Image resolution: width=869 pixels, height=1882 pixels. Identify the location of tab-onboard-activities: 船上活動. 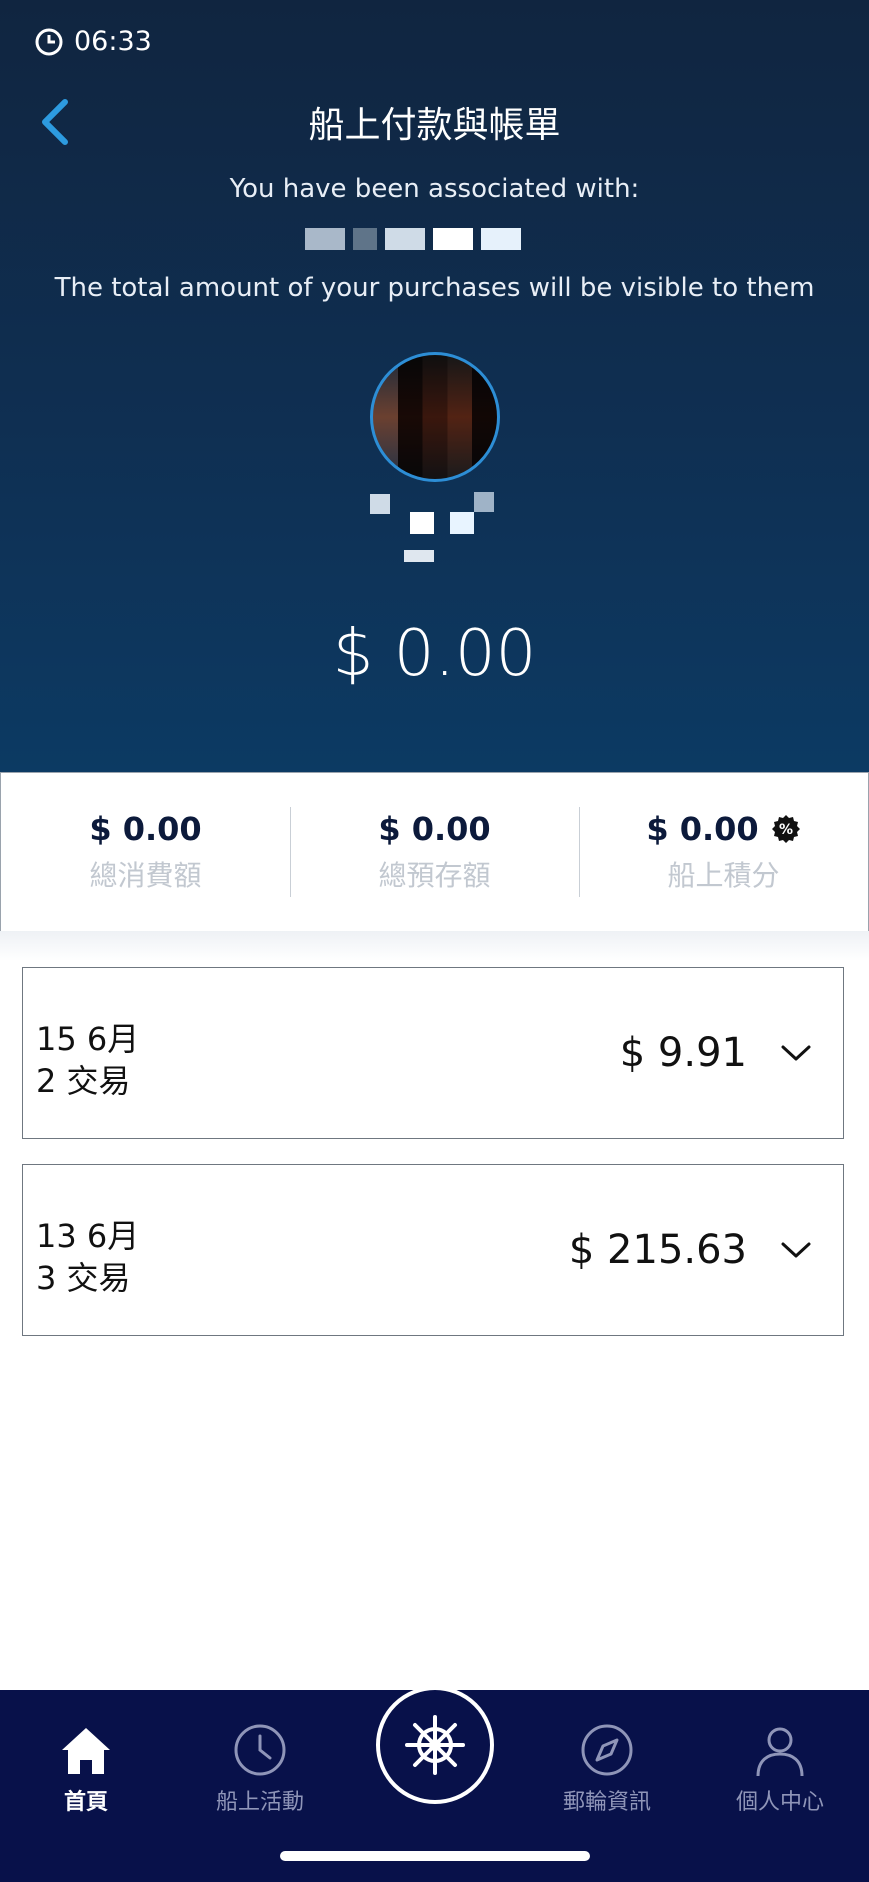
(260, 1760).